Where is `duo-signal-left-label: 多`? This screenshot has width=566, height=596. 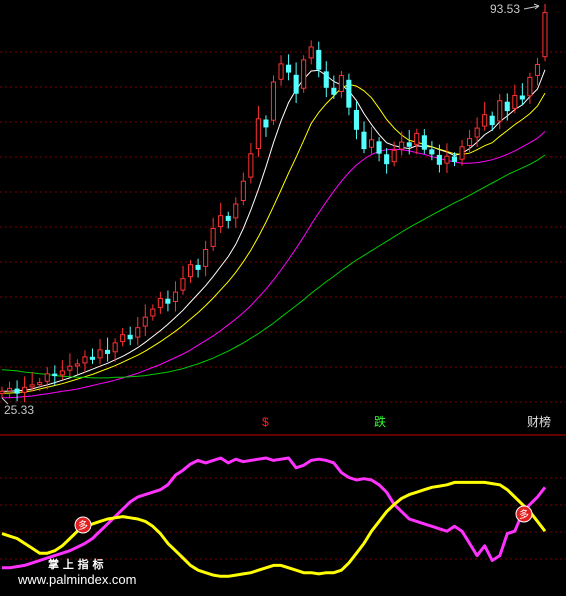
duo-signal-left-label: 多 is located at coordinates (83, 525).